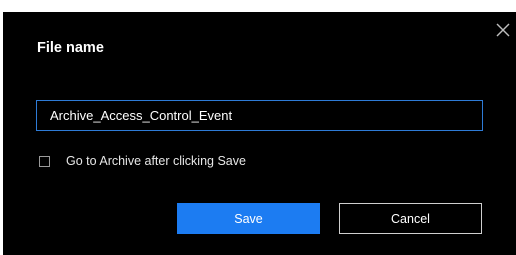  Describe the element at coordinates (44, 161) in the screenshot. I see `go-to-archive-checkbox` at that location.